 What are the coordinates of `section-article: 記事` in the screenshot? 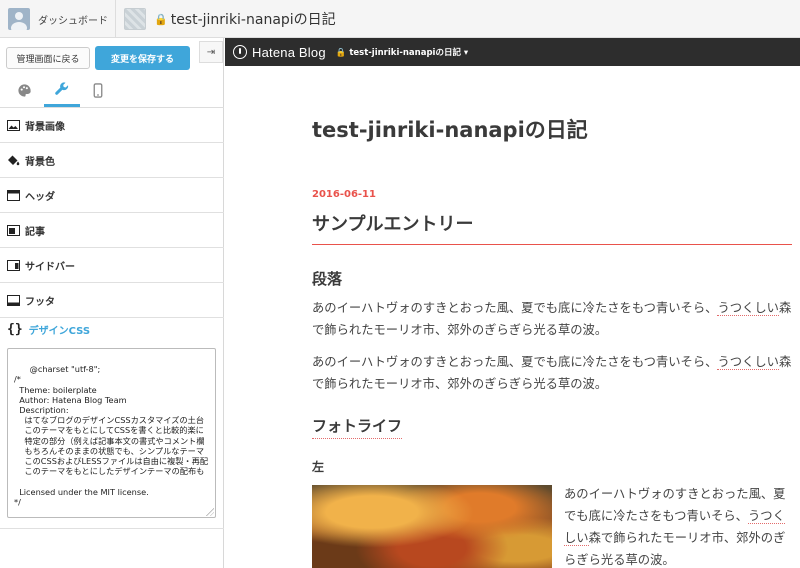 It's located at (112, 230).